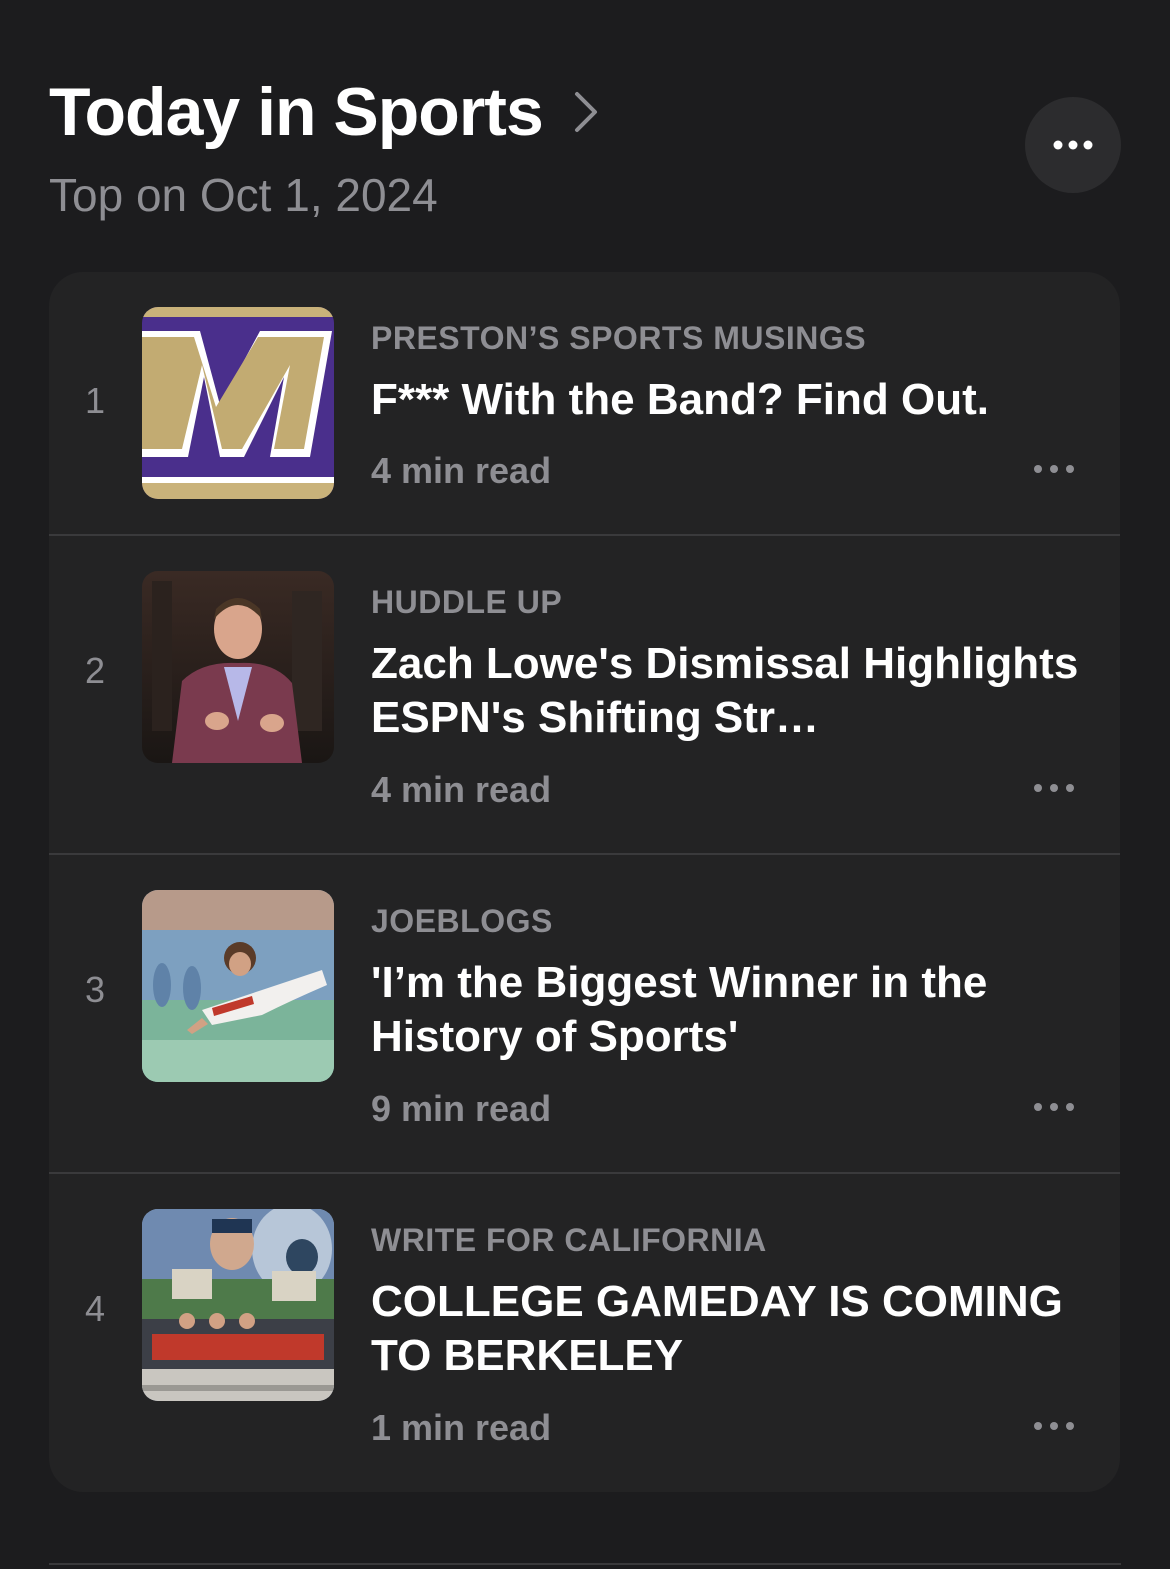 The width and height of the screenshot is (1170, 1569). Describe the element at coordinates (680, 399) in the screenshot. I see `article-headline: F*** With the Band? Find Out.` at that location.